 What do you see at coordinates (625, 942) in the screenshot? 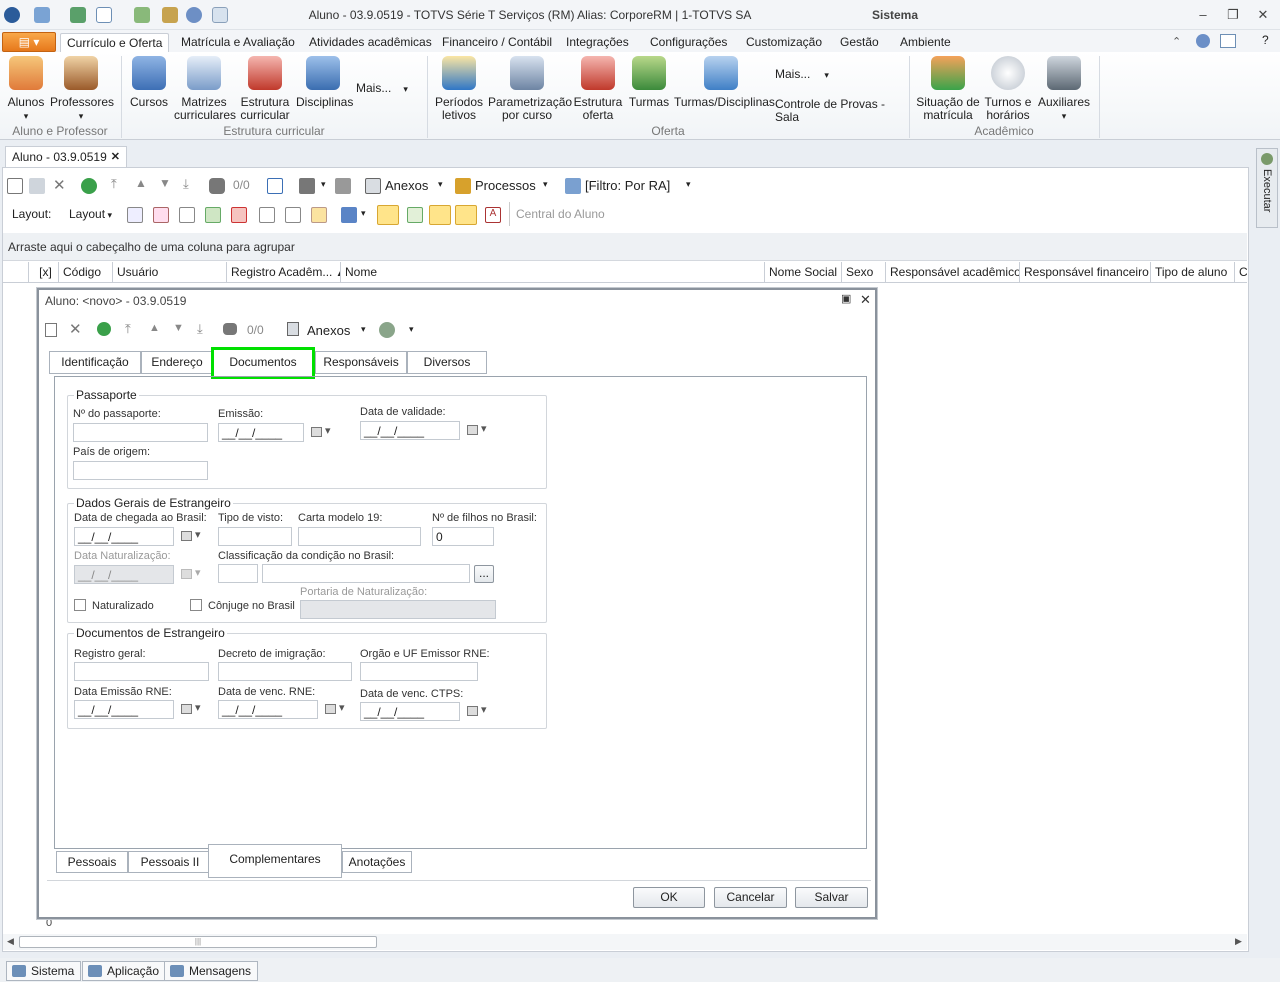
I see `horizontal-scrollbar: ◀ ||| ▶` at bounding box center [625, 942].